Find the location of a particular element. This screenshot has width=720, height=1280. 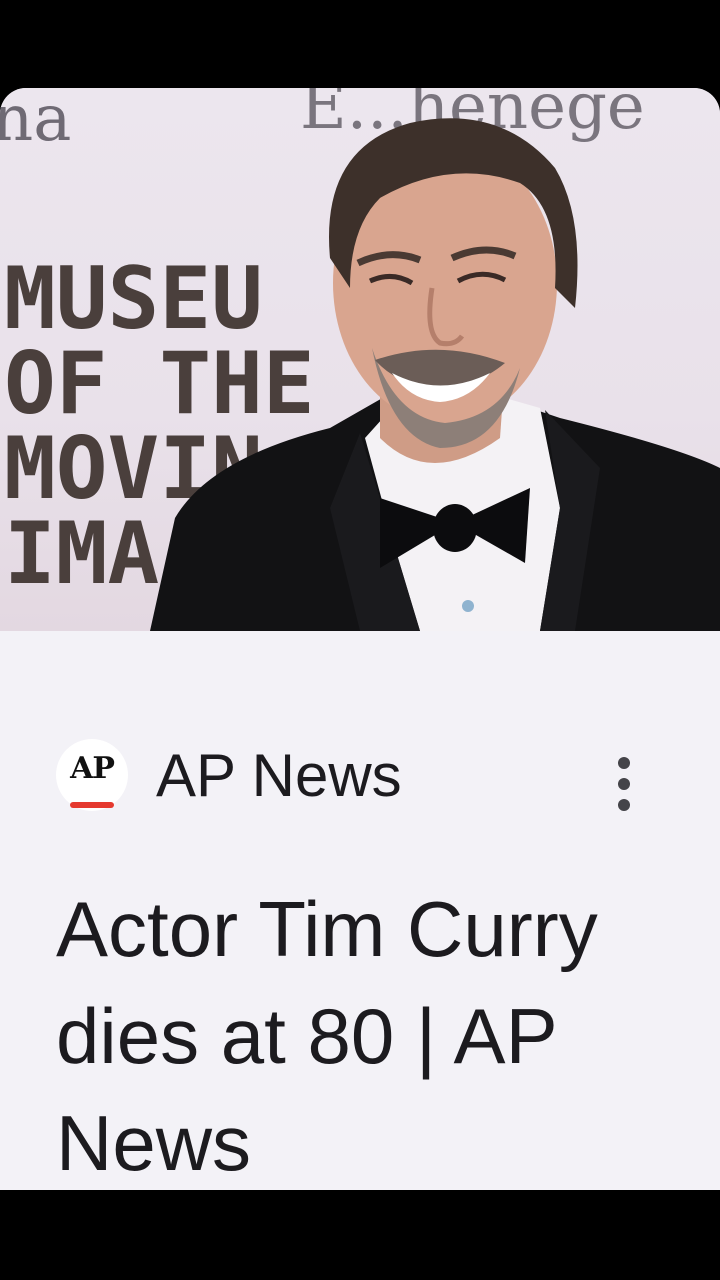

ap-logo-text: AP is located at coordinates (92, 768).